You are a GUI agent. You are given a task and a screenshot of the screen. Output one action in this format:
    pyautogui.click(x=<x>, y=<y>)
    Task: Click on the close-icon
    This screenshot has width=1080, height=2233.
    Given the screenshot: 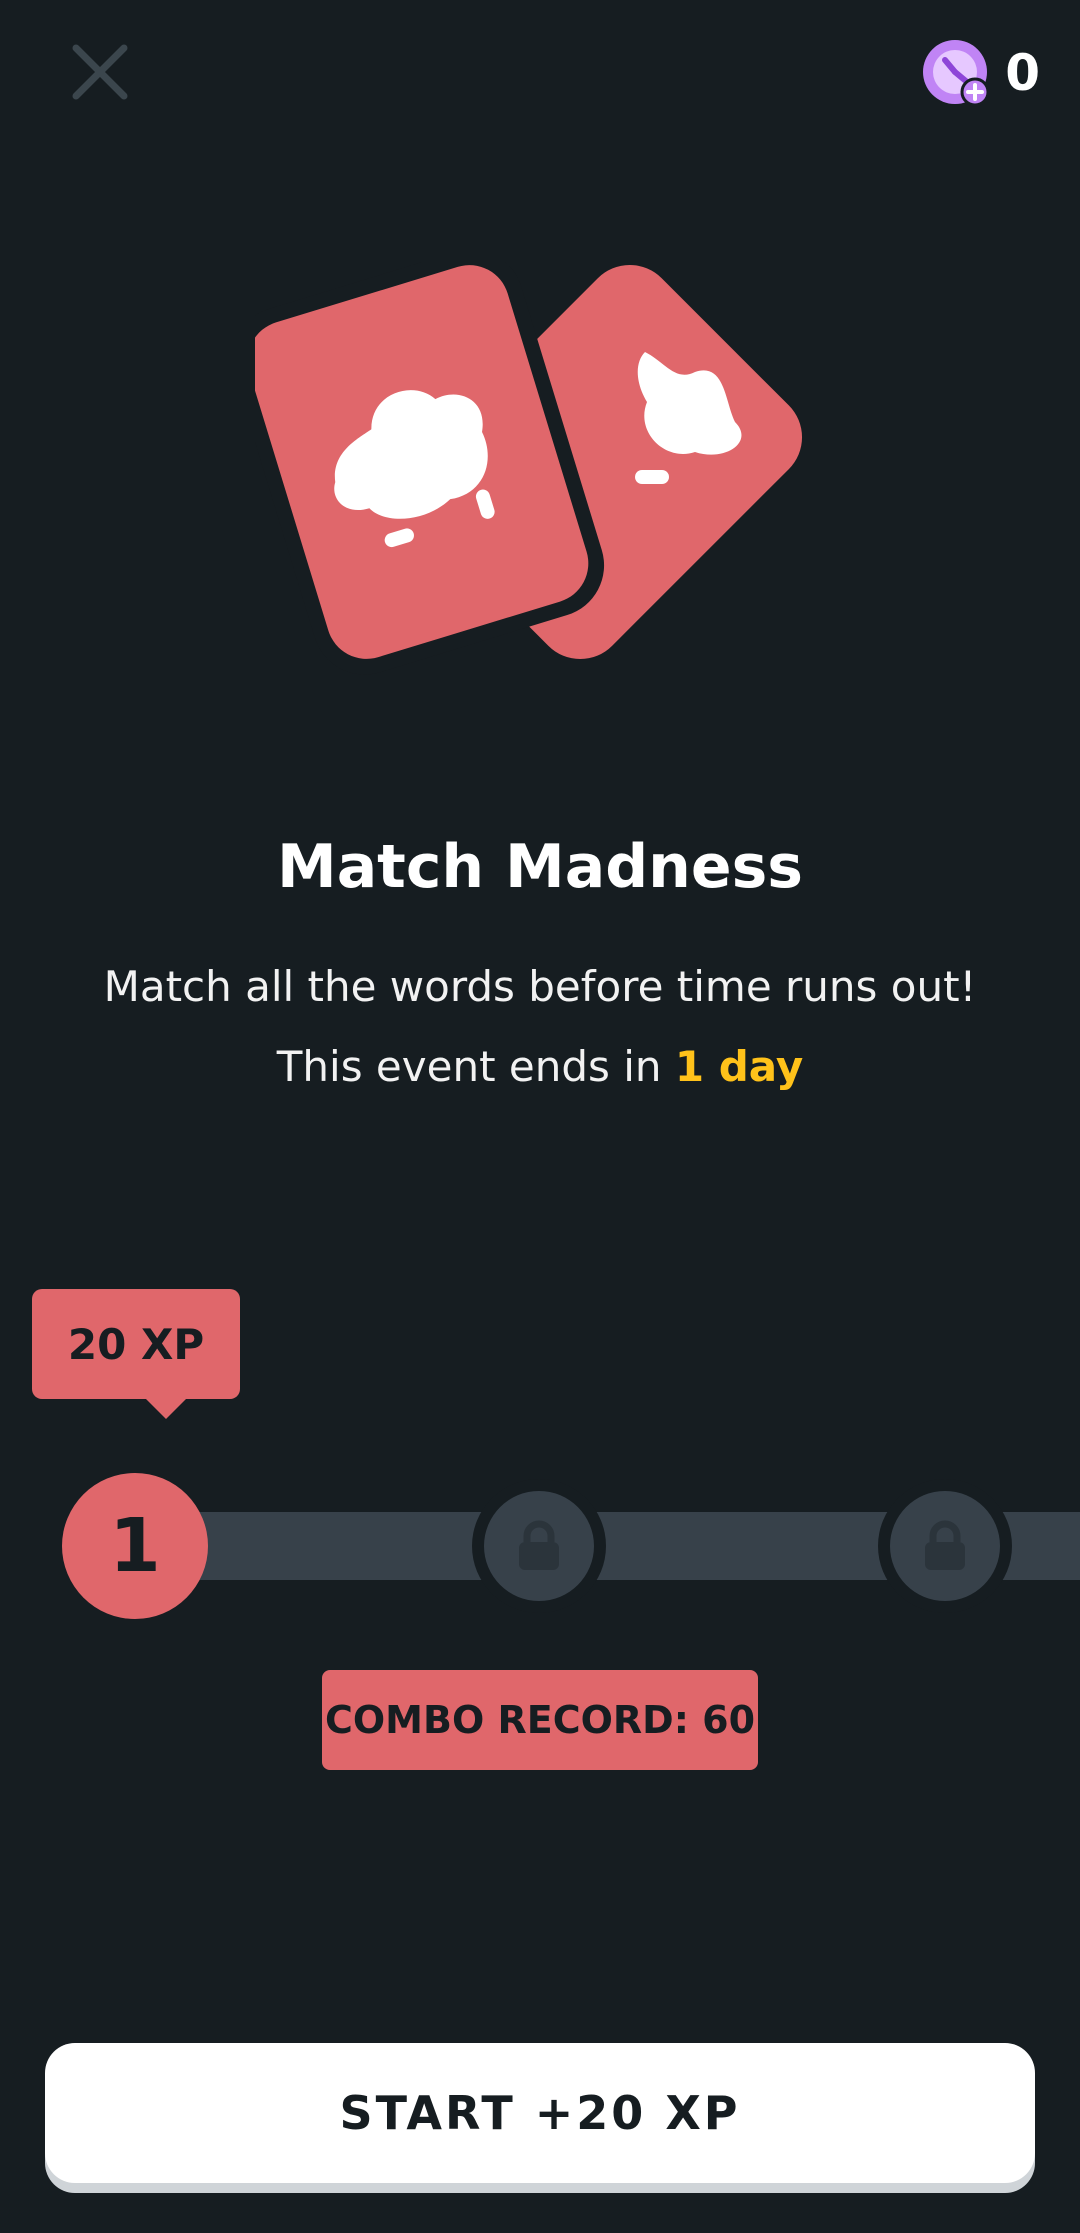 What is the action you would take?
    pyautogui.click(x=100, y=72)
    